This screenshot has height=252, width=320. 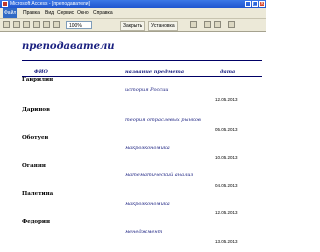 What do you see at coordinates (133, 13) in the screenshot?
I see `menu-bar: Файл Правка Вид Сервис Окно Справка` at bounding box center [133, 13].